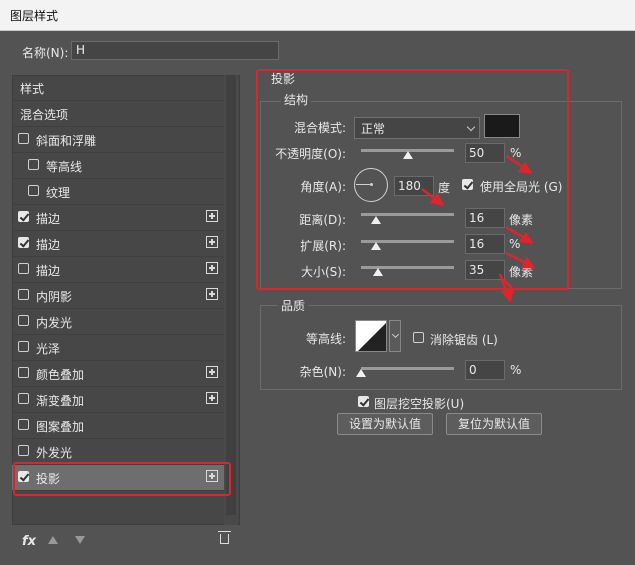 The height and width of the screenshot is (565, 635). Describe the element at coordinates (385, 424) in the screenshot. I see `make-default-button: 设置为默认值` at that location.